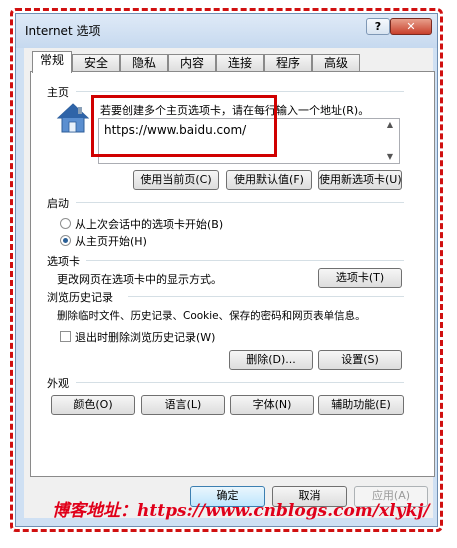 This screenshot has height=548, width=457. What do you see at coordinates (241, 511) in the screenshot?
I see `blog-watermark: 博客地址：https://www.cnblogs.com/xlykj/` at bounding box center [241, 511].